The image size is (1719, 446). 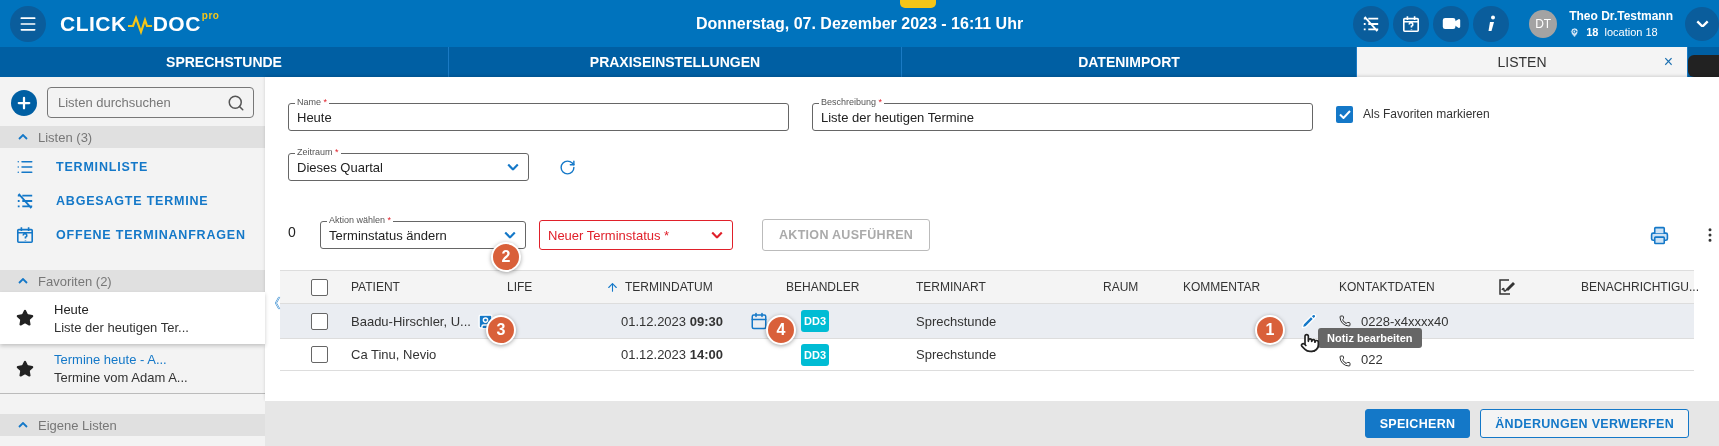 What do you see at coordinates (1405, 321) in the screenshot?
I see `phone-number: 0228-x4xxxx40` at bounding box center [1405, 321].